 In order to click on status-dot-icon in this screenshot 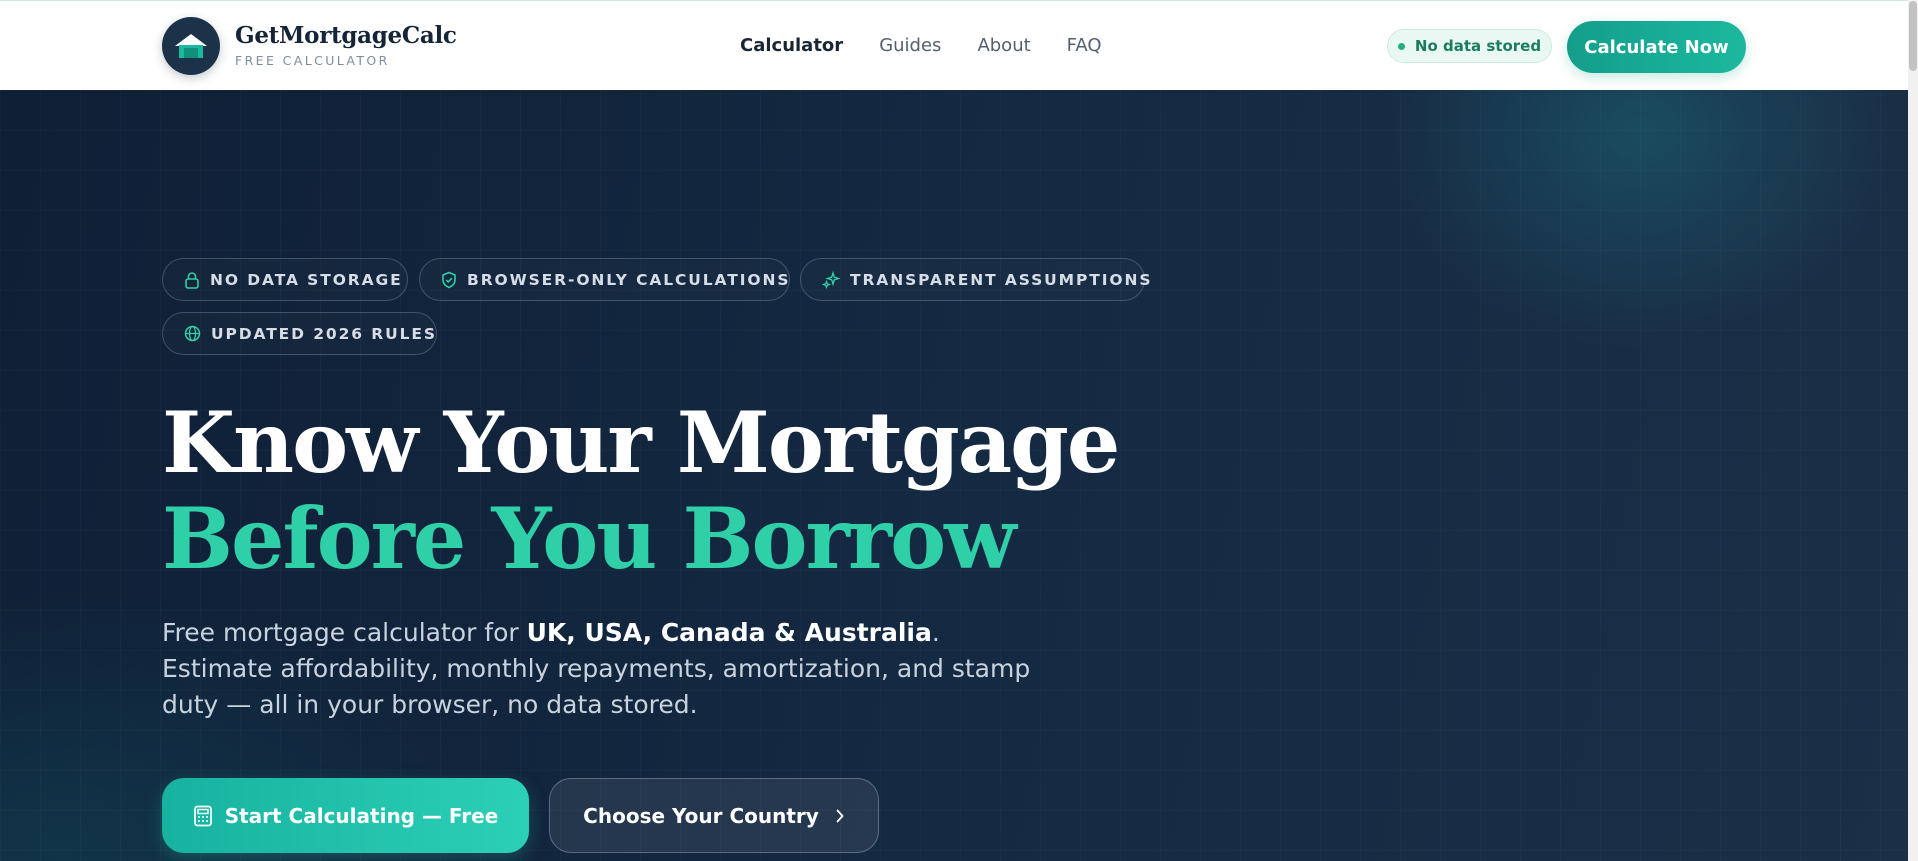, I will do `click(1401, 46)`.